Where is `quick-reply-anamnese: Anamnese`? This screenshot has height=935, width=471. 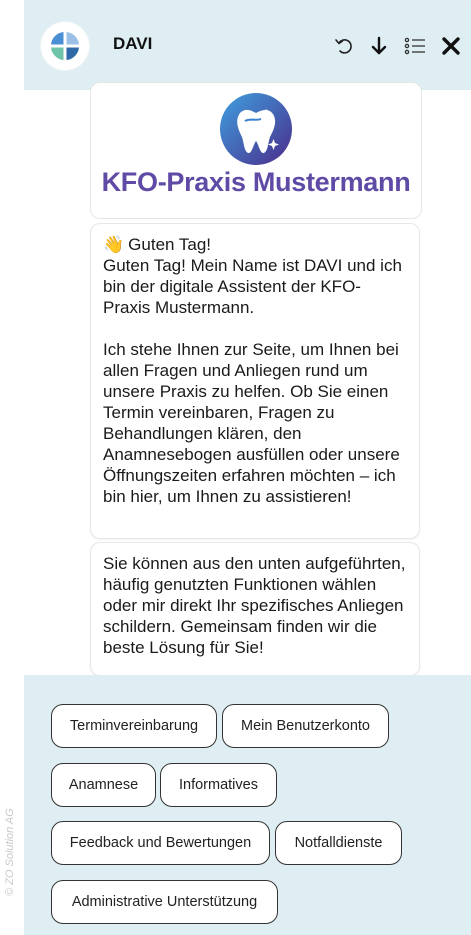 quick-reply-anamnese: Anamnese is located at coordinates (103, 785).